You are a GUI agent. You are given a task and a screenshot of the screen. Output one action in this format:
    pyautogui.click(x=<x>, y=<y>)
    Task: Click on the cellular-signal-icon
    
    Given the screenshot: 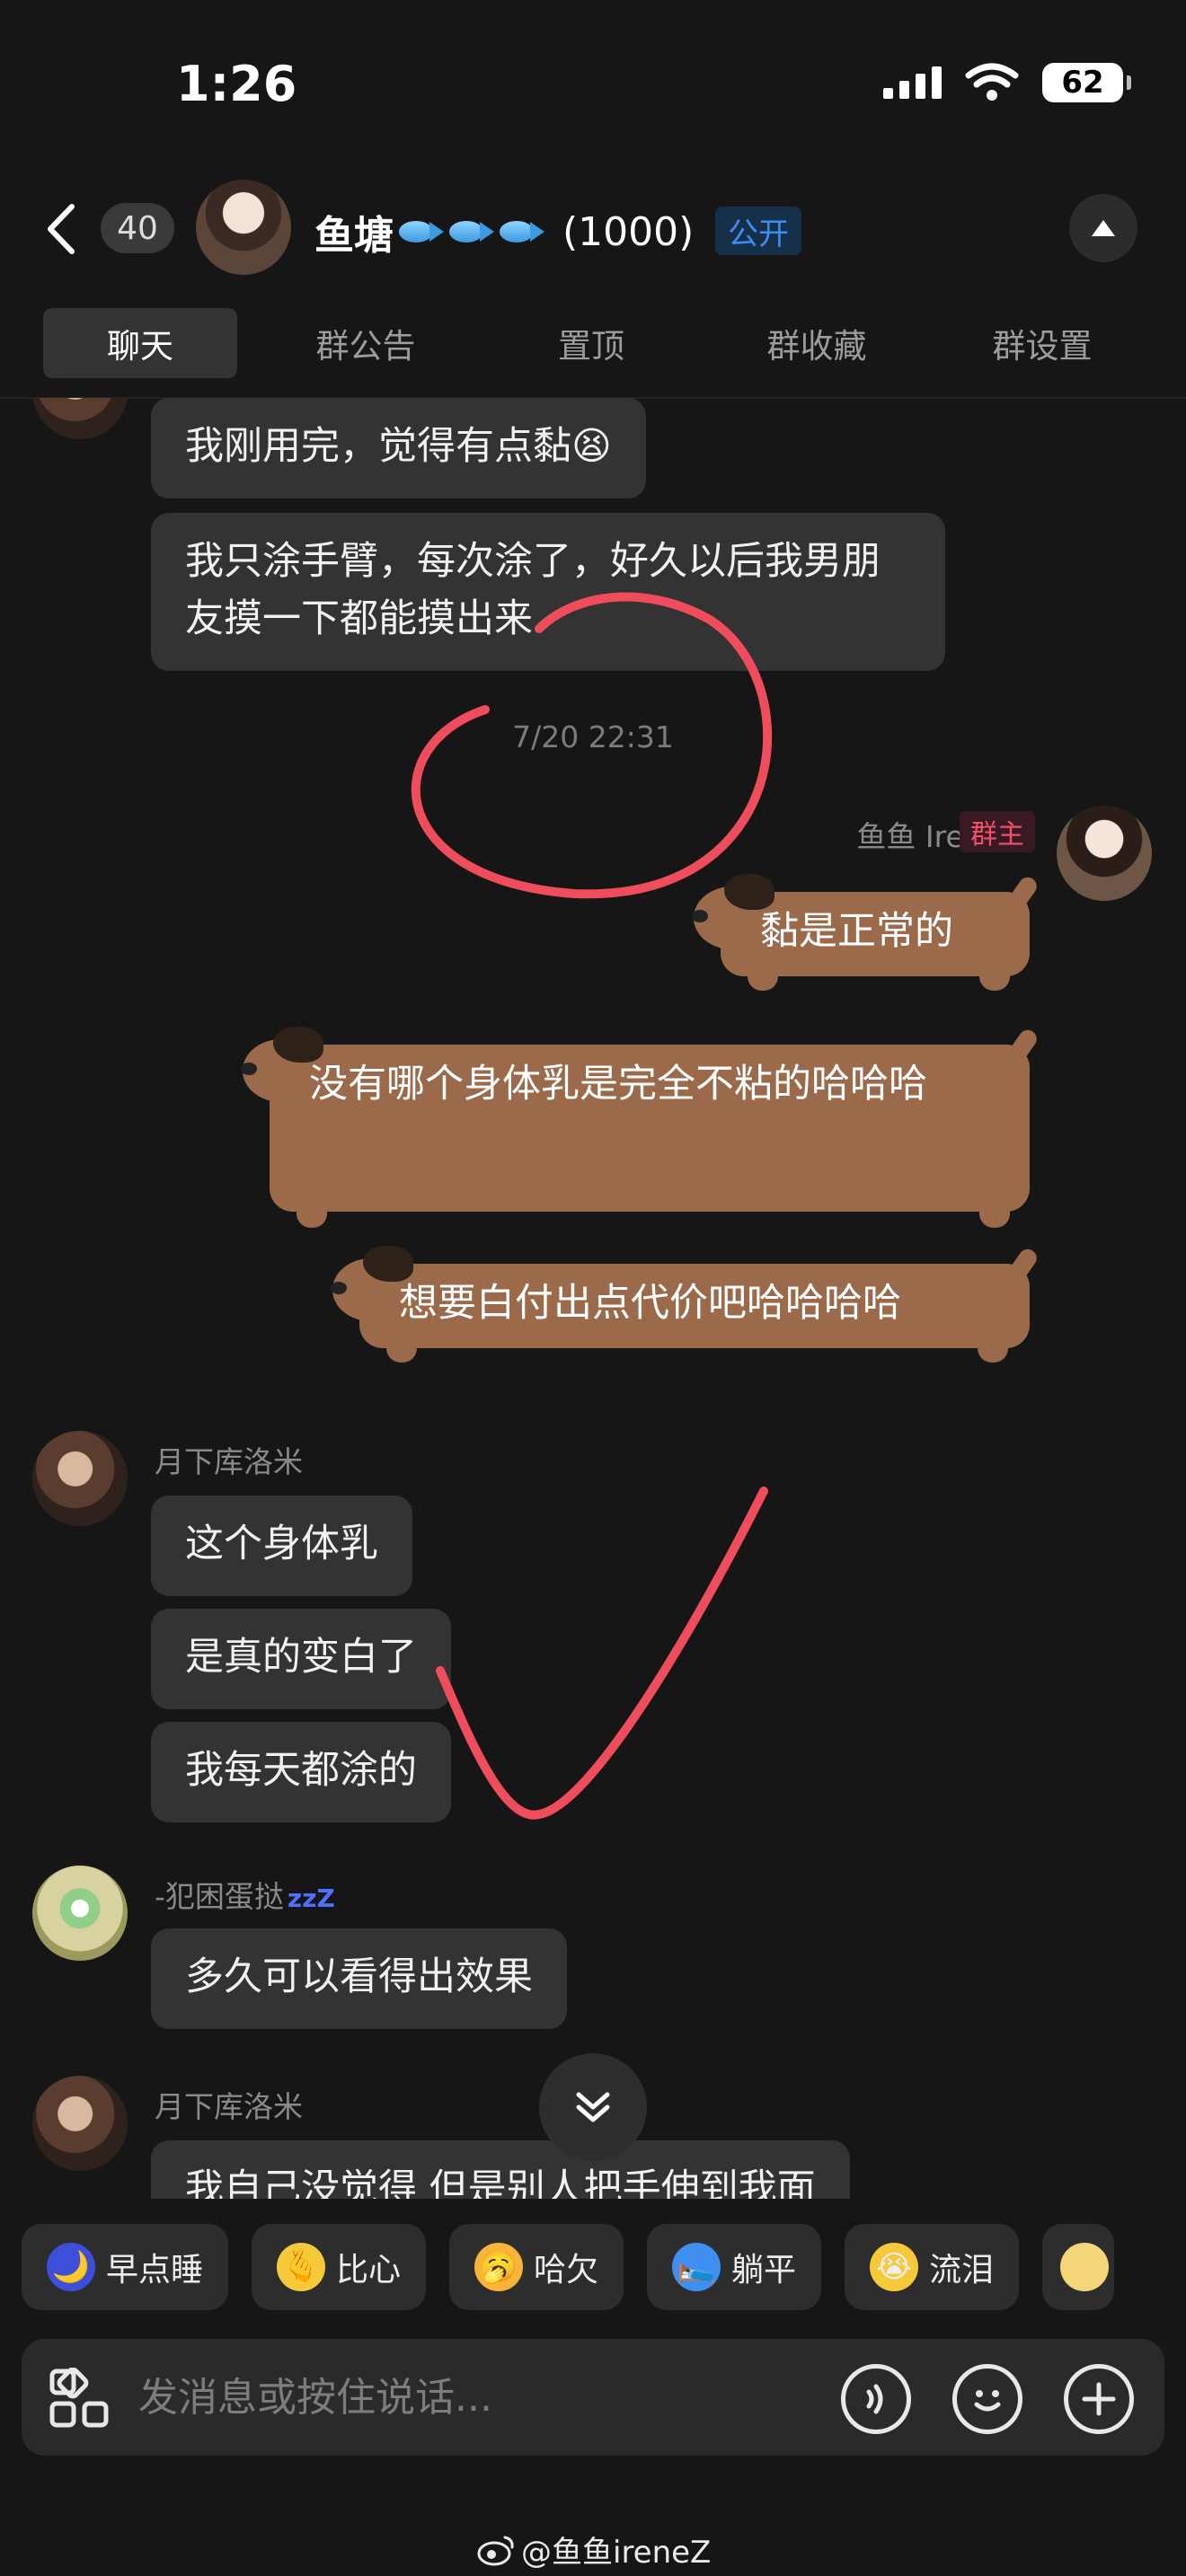 What is the action you would take?
    pyautogui.click(x=912, y=82)
    